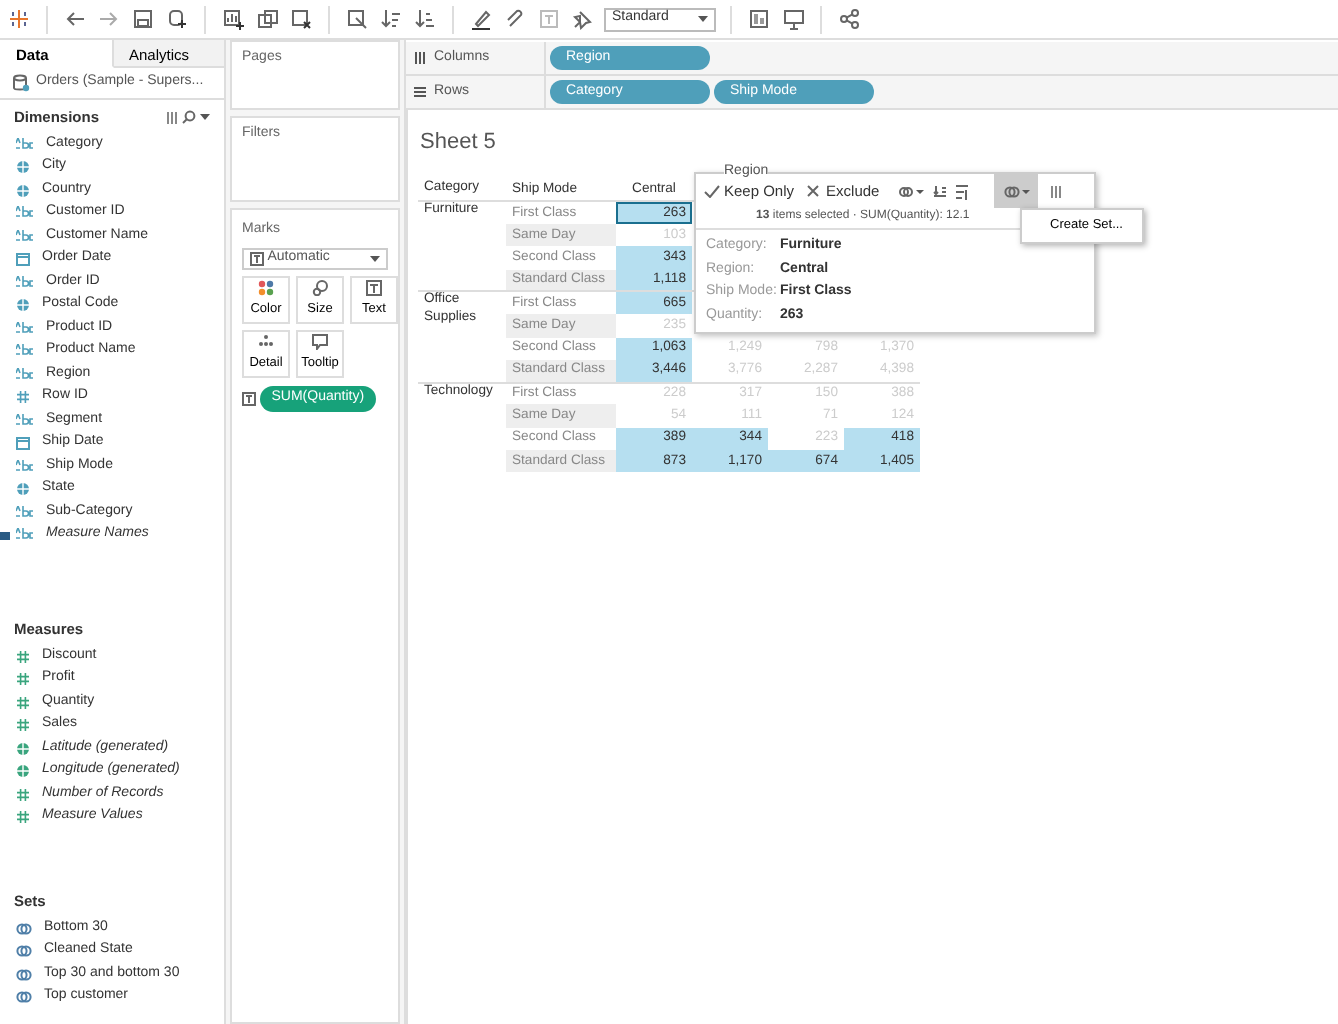 The image size is (1338, 1024). Describe the element at coordinates (233, 19) in the screenshot. I see `new-worksheet-icon` at that location.